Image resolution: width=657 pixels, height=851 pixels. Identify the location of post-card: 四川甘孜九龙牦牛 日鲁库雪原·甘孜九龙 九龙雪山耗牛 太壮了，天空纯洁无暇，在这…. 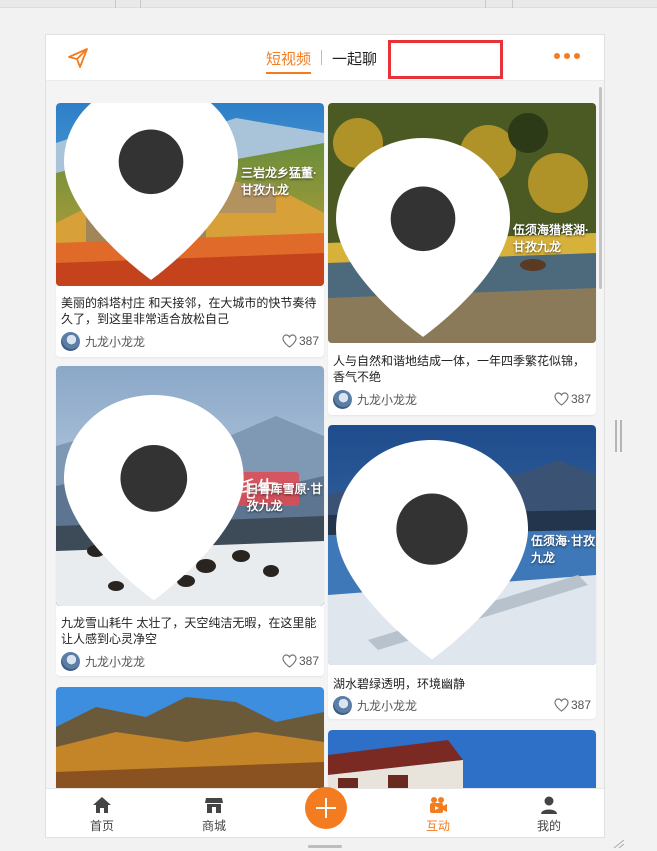
(190, 521).